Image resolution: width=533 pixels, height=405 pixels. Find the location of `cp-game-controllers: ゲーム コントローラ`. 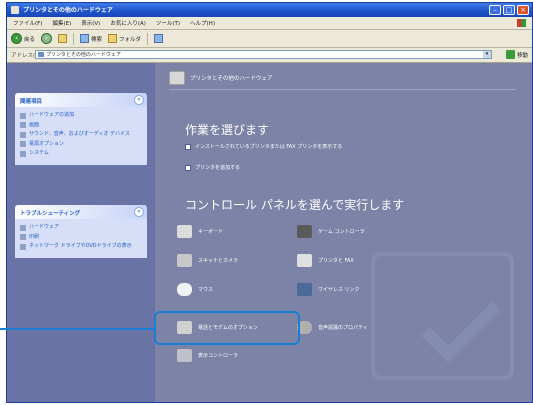

cp-game-controllers: ゲーム コントローラ is located at coordinates (330, 231).